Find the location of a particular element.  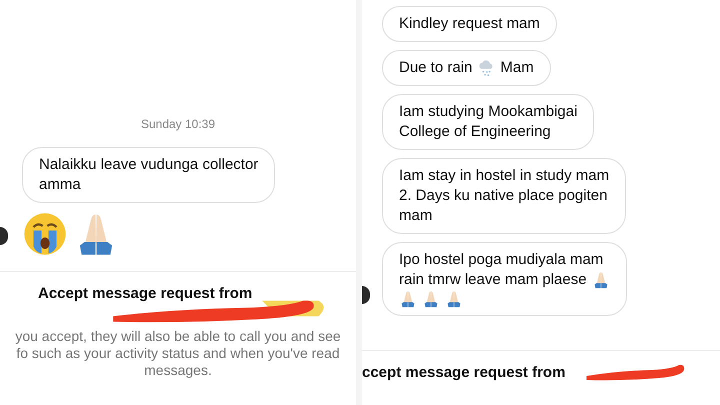

request-info-text: fo such as your activity status and when you've read is located at coordinates (178, 353).